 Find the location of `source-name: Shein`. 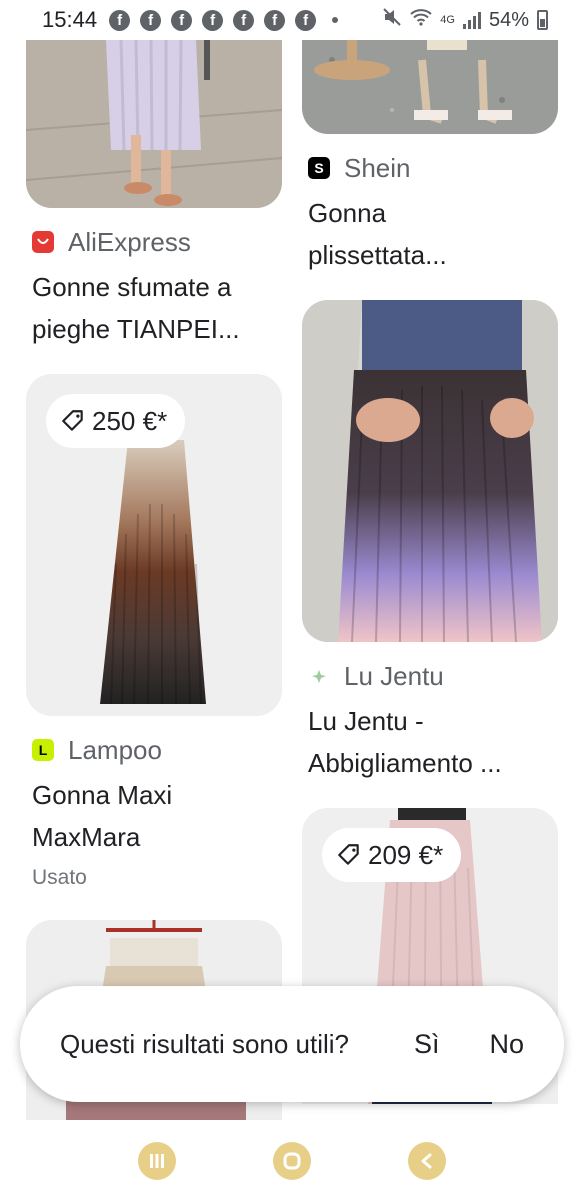

source-name: Shein is located at coordinates (377, 167).